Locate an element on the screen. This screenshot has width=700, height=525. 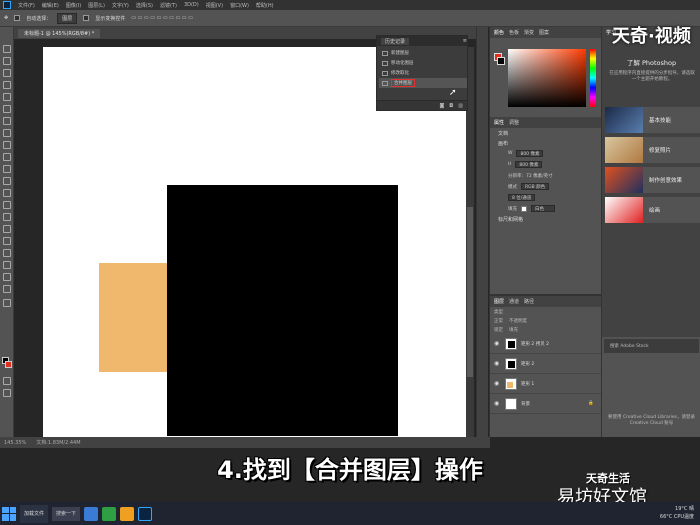
blend-mode-dropdown: 正常 is located at coordinates (498, 321).